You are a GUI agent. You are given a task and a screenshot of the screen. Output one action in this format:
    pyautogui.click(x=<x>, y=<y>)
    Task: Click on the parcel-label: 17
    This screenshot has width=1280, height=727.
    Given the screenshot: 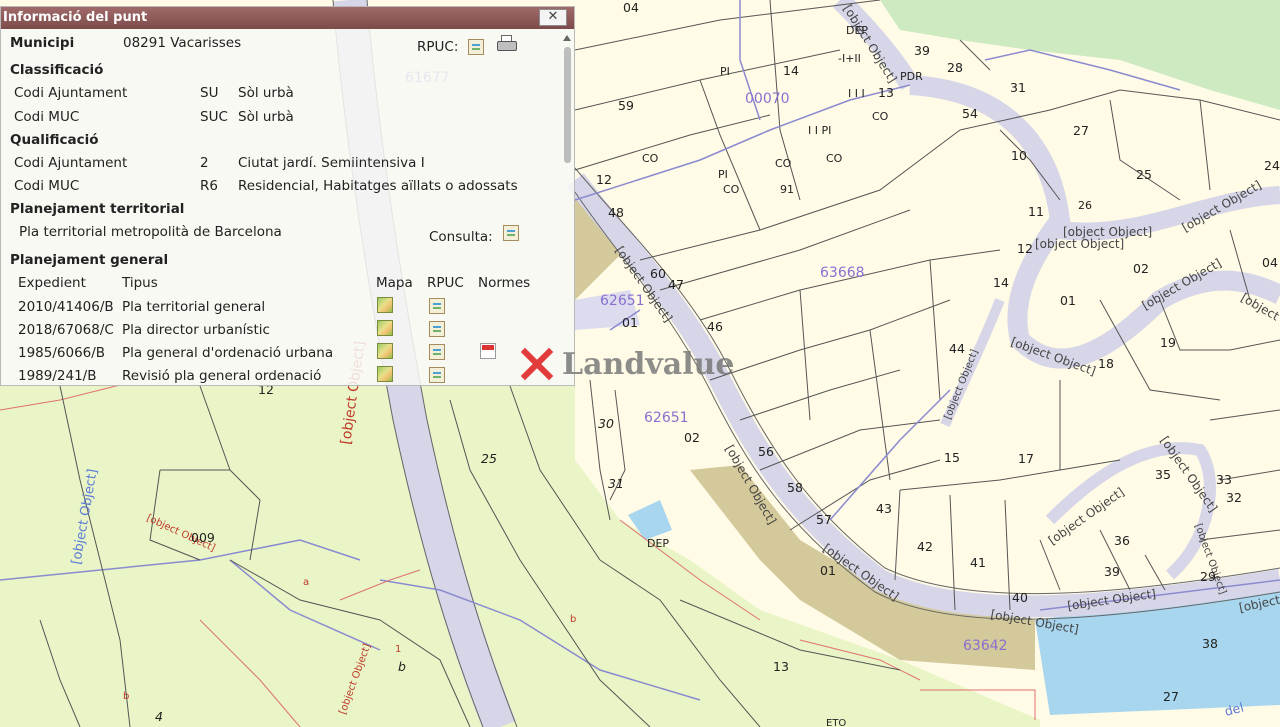 What is the action you would take?
    pyautogui.click(x=1026, y=458)
    